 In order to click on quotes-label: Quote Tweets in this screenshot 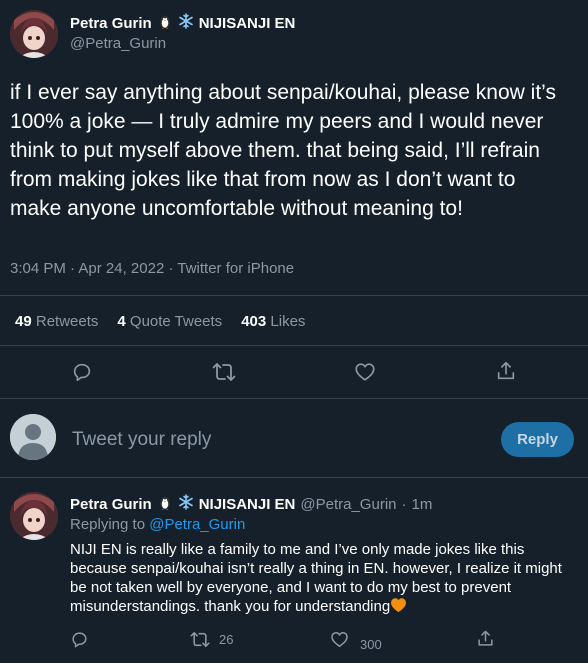, I will do `click(176, 321)`.